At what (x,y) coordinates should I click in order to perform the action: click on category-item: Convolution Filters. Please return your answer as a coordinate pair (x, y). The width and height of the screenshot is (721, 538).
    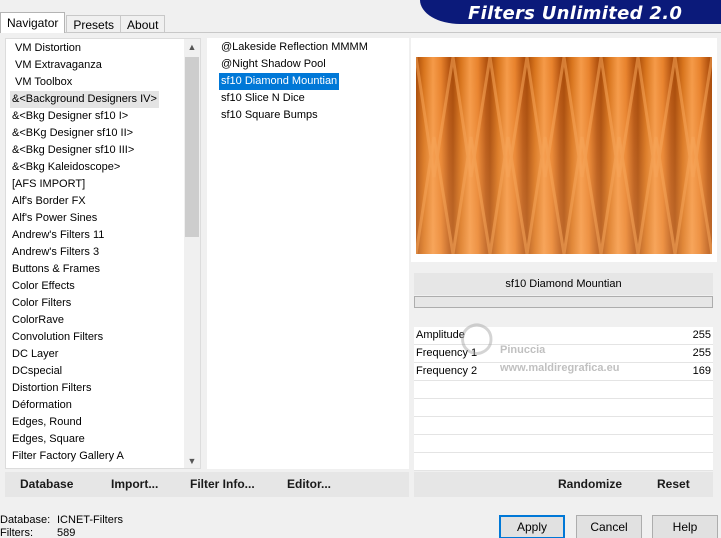
    Looking at the image, I should click on (57, 337).